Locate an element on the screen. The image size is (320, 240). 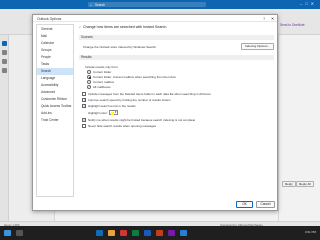
explorer-taskbar-icon is located at coordinates (111, 233).